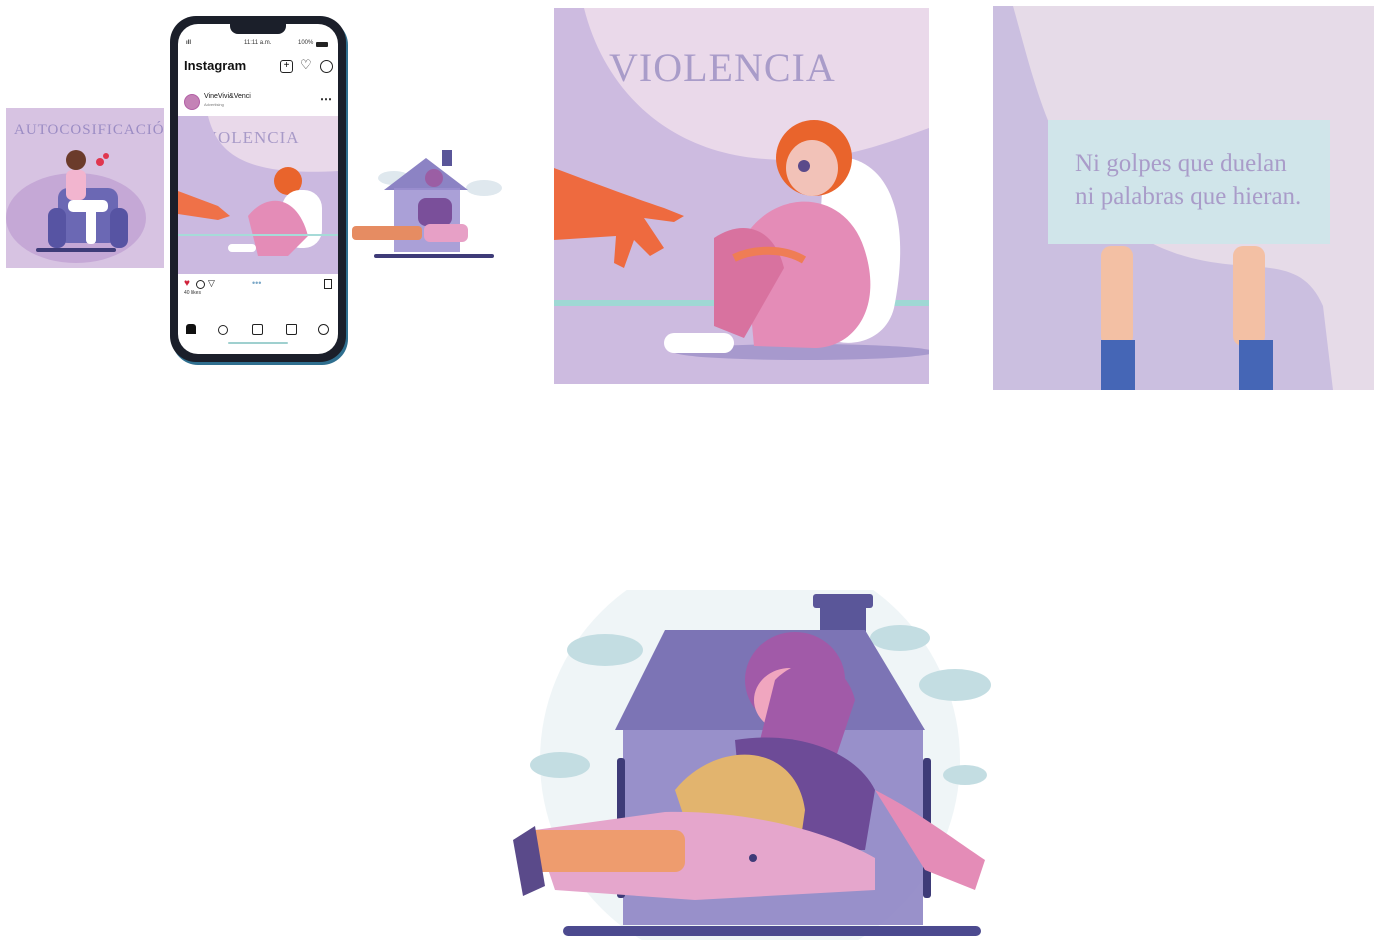 This screenshot has width=1375, height=952. Describe the element at coordinates (258, 289) in the screenshot. I see `post-actions: ♥ ▽ ••• 40 likes` at that location.